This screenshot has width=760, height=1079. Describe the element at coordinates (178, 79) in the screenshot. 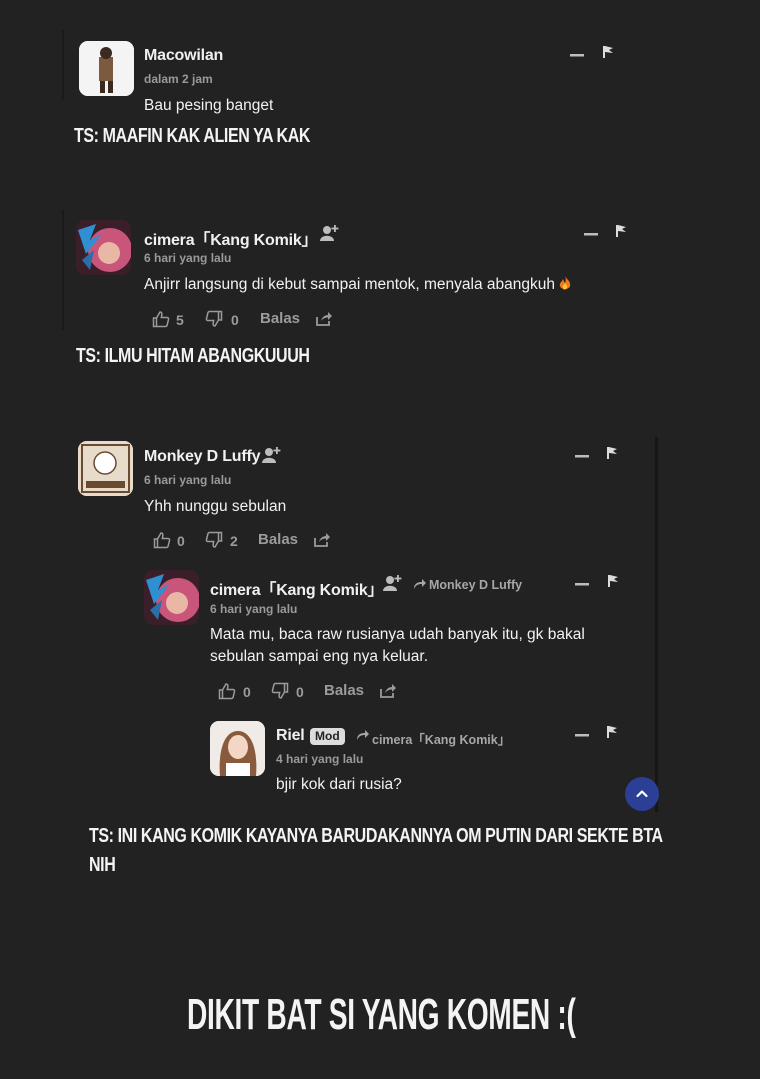

I see `comment-time: dalam 2 jam` at that location.